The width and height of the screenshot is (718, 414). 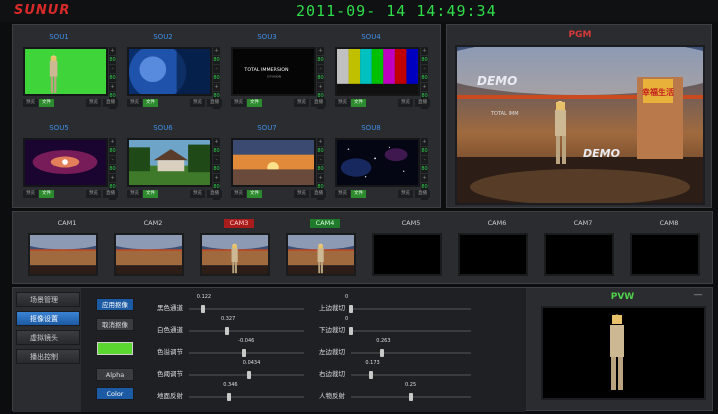 What do you see at coordinates (48, 356) in the screenshot?
I see `nav-item-4: 播出控制` at bounding box center [48, 356].